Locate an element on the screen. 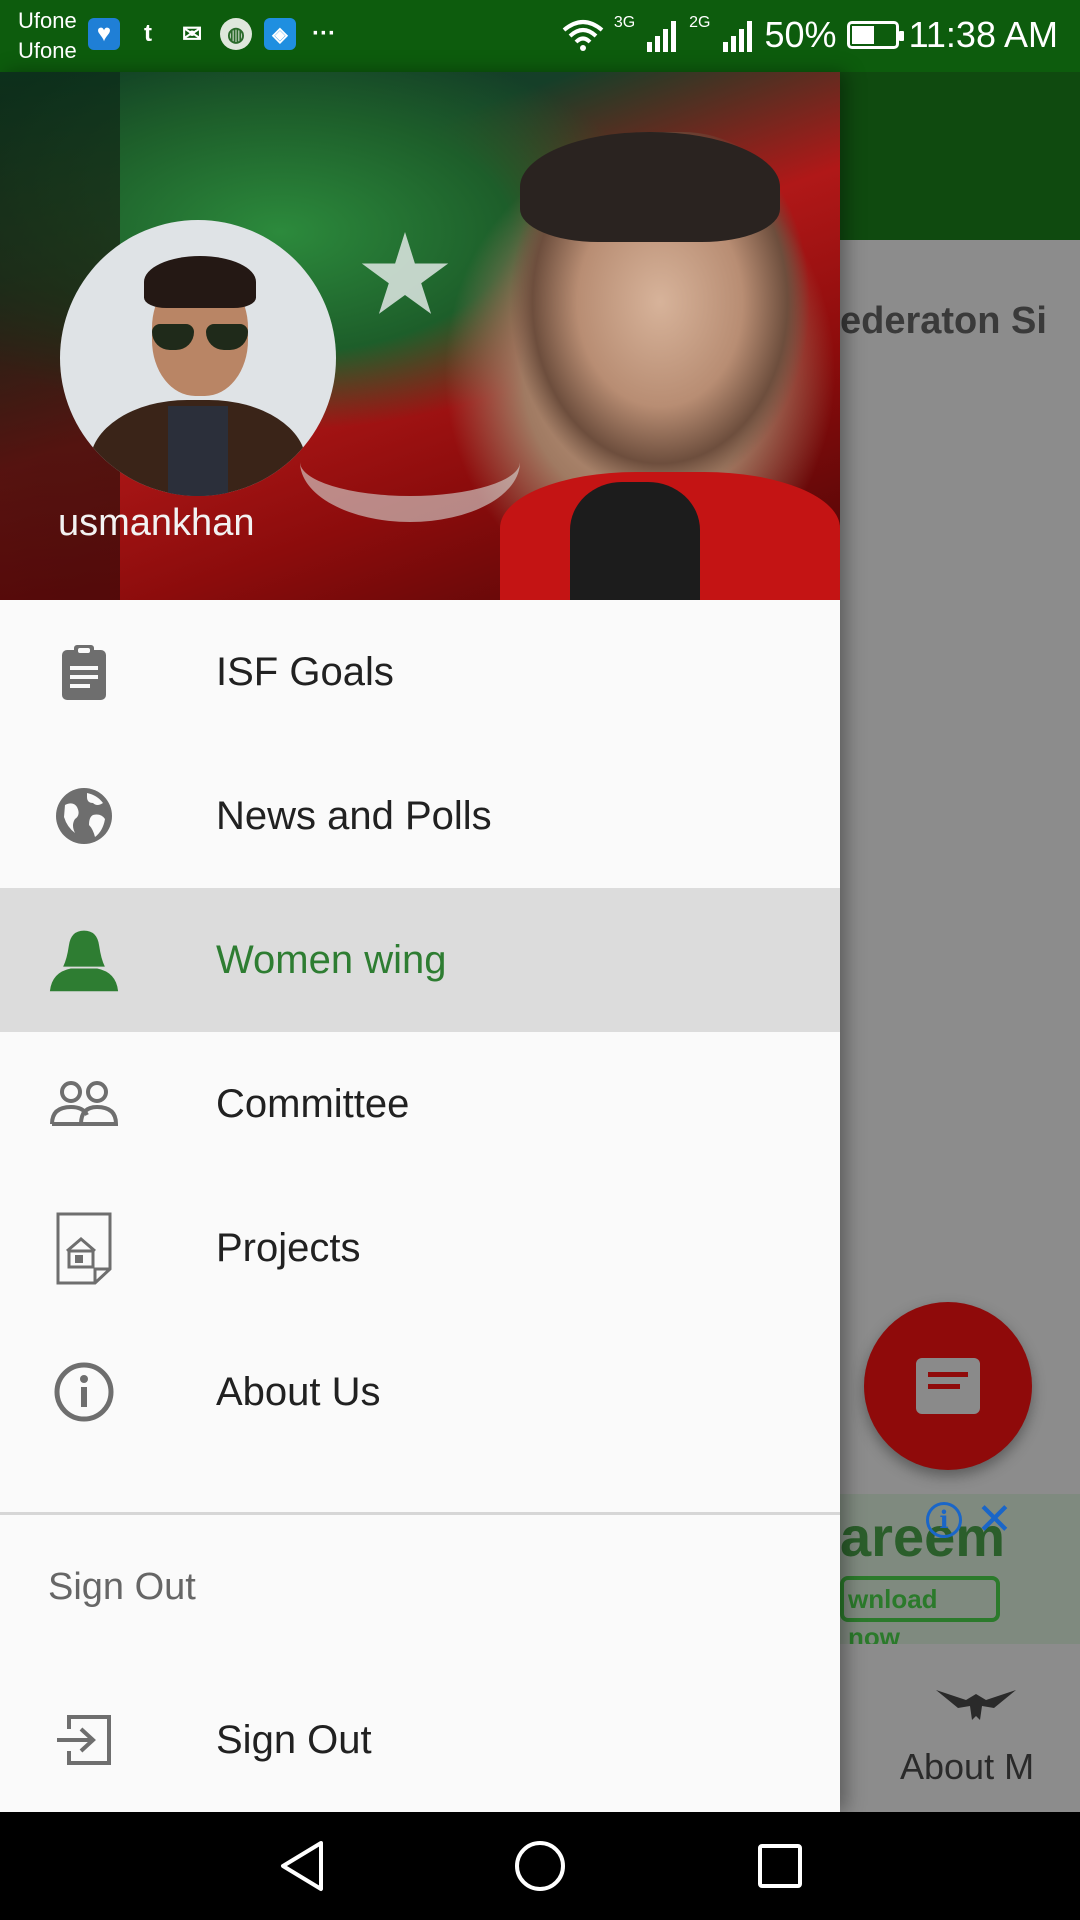 The width and height of the screenshot is (1080, 1920). chat-fab-button is located at coordinates (948, 1386).